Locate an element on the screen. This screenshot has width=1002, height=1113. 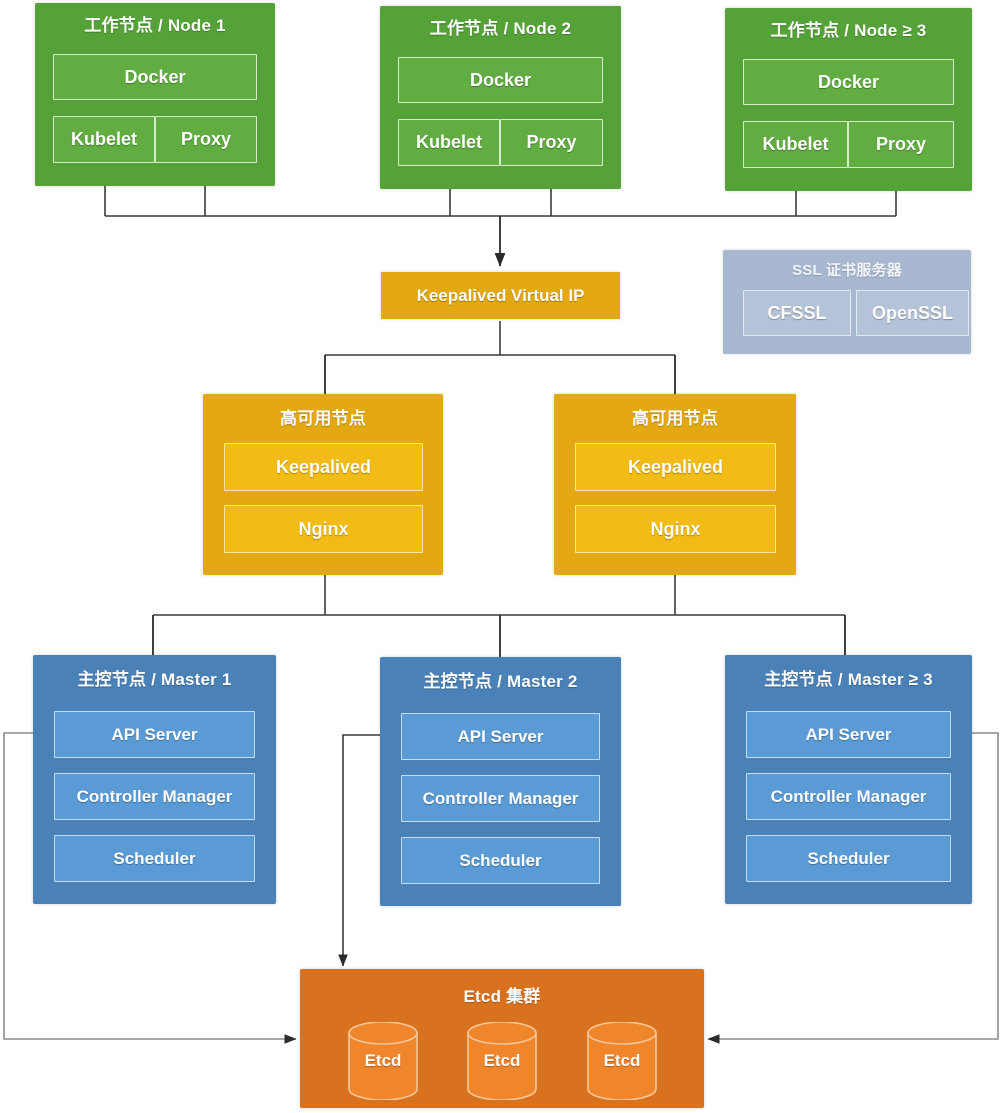
master-node-3-scheduler: Scheduler is located at coordinates (848, 858).